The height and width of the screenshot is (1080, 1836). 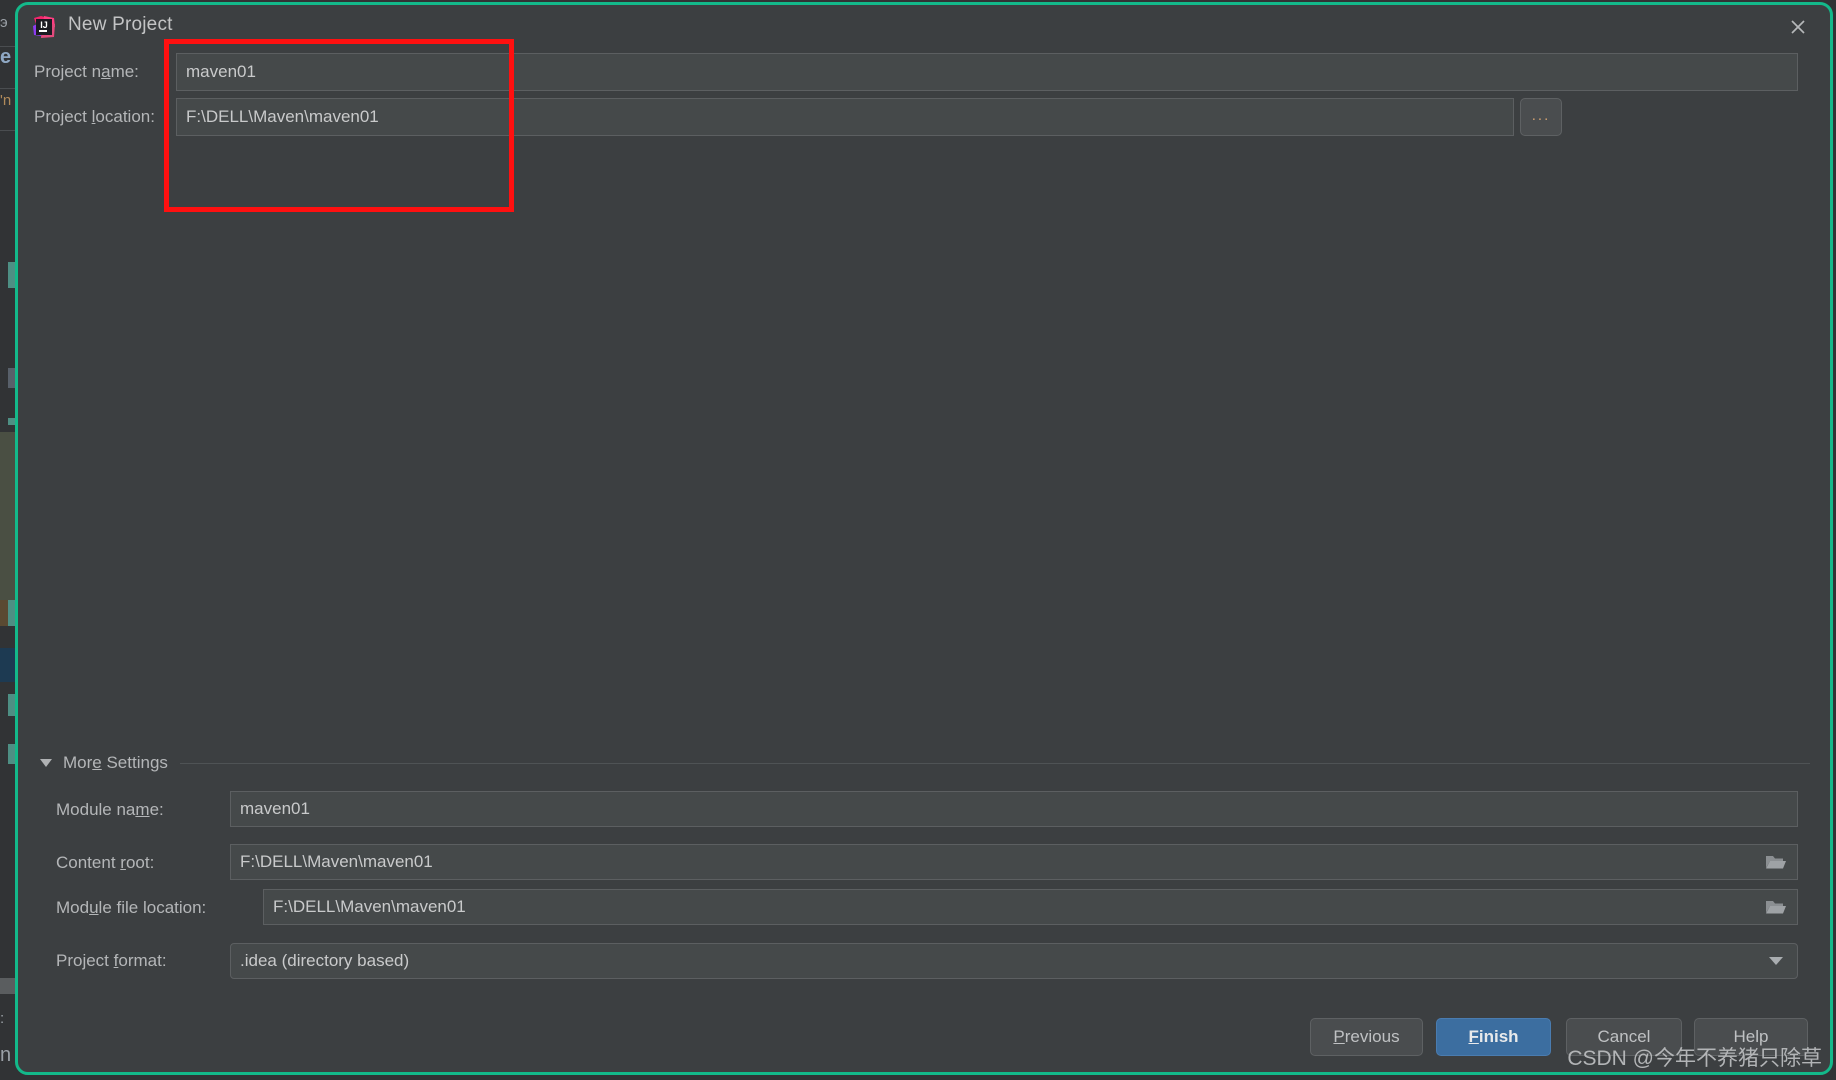 I want to click on module-name-label: Module name:, so click(x=110, y=809).